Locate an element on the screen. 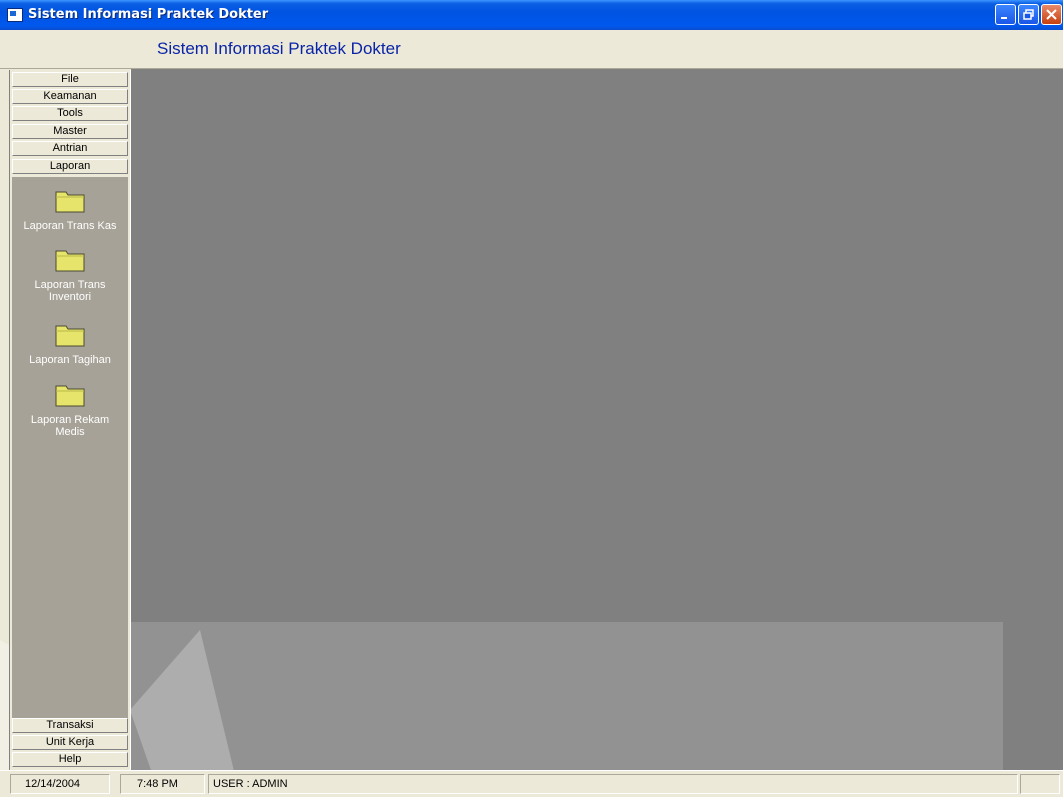 The height and width of the screenshot is (797, 1063). window-title-bar: Sistem Informasi Praktek Dokter is located at coordinates (531, 15).